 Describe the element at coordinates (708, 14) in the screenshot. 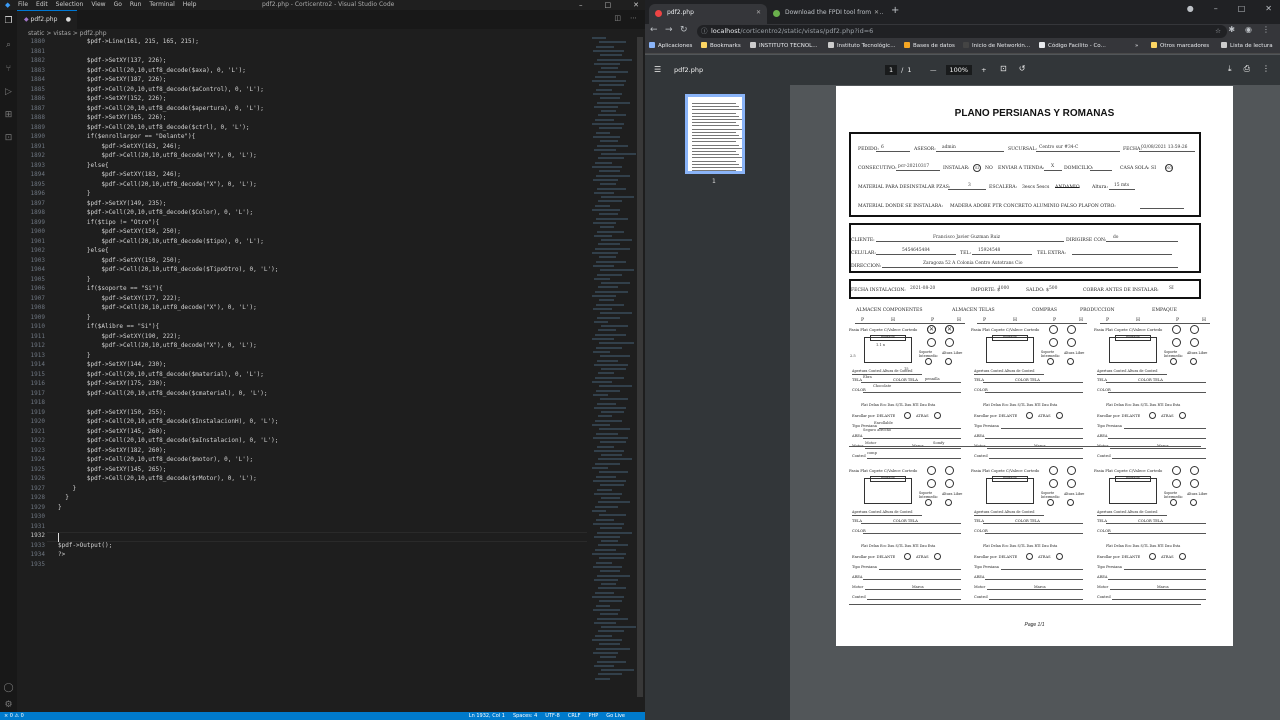

I see `browser-tab-pdf2: pdf2.php ✕` at that location.